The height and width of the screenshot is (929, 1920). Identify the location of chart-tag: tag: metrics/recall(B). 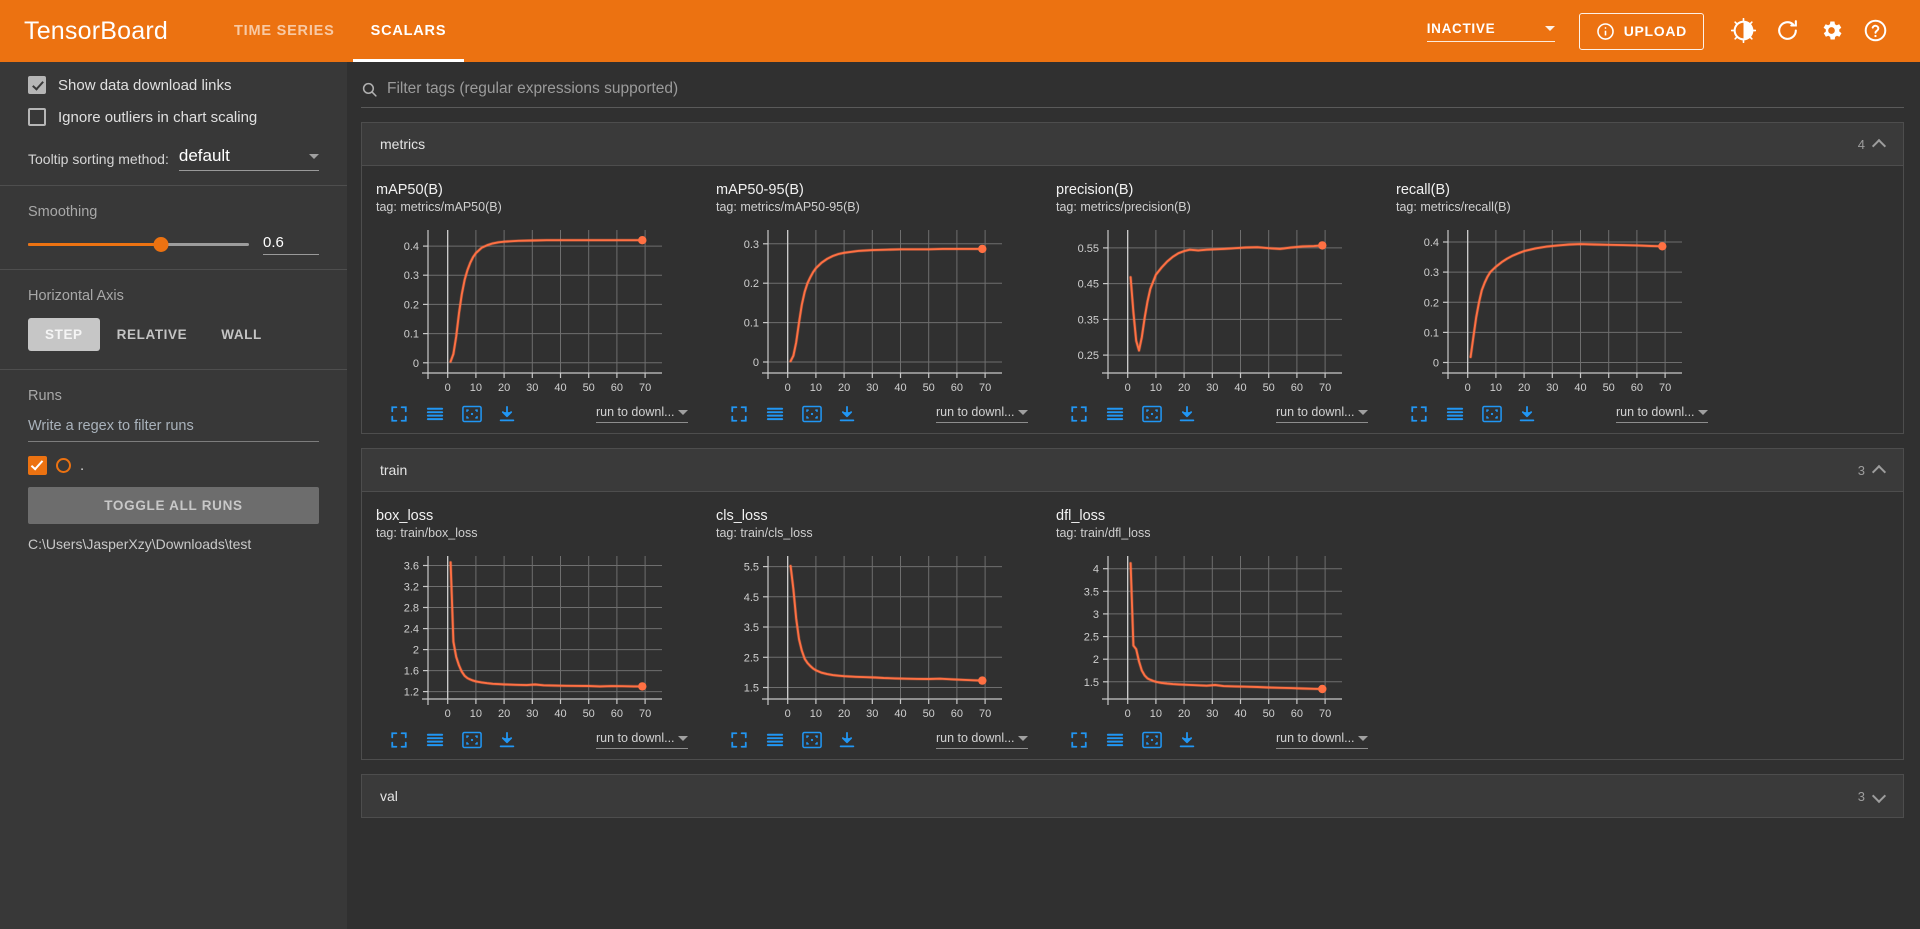
(1453, 207).